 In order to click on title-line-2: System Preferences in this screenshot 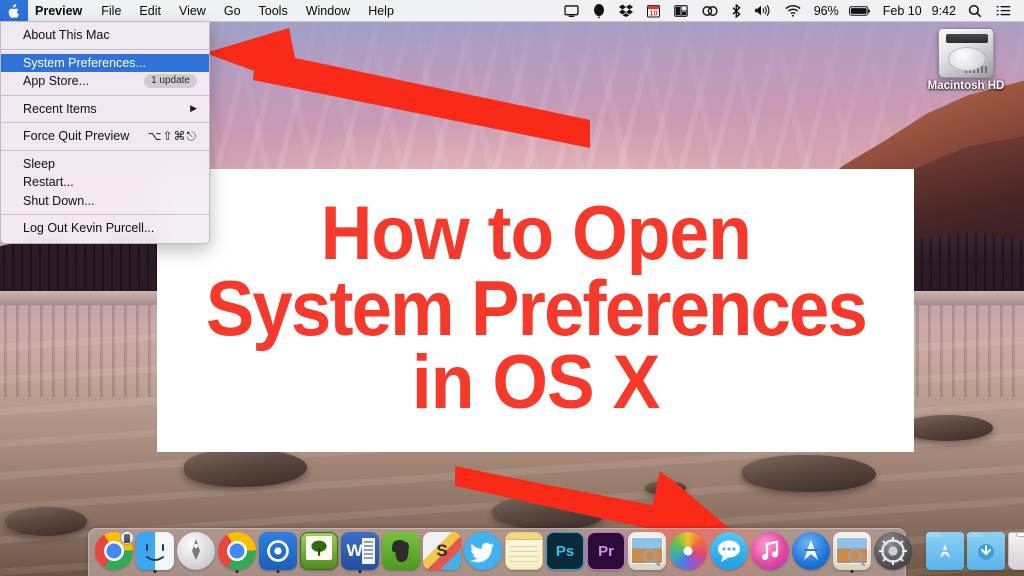, I will do `click(536, 307)`.